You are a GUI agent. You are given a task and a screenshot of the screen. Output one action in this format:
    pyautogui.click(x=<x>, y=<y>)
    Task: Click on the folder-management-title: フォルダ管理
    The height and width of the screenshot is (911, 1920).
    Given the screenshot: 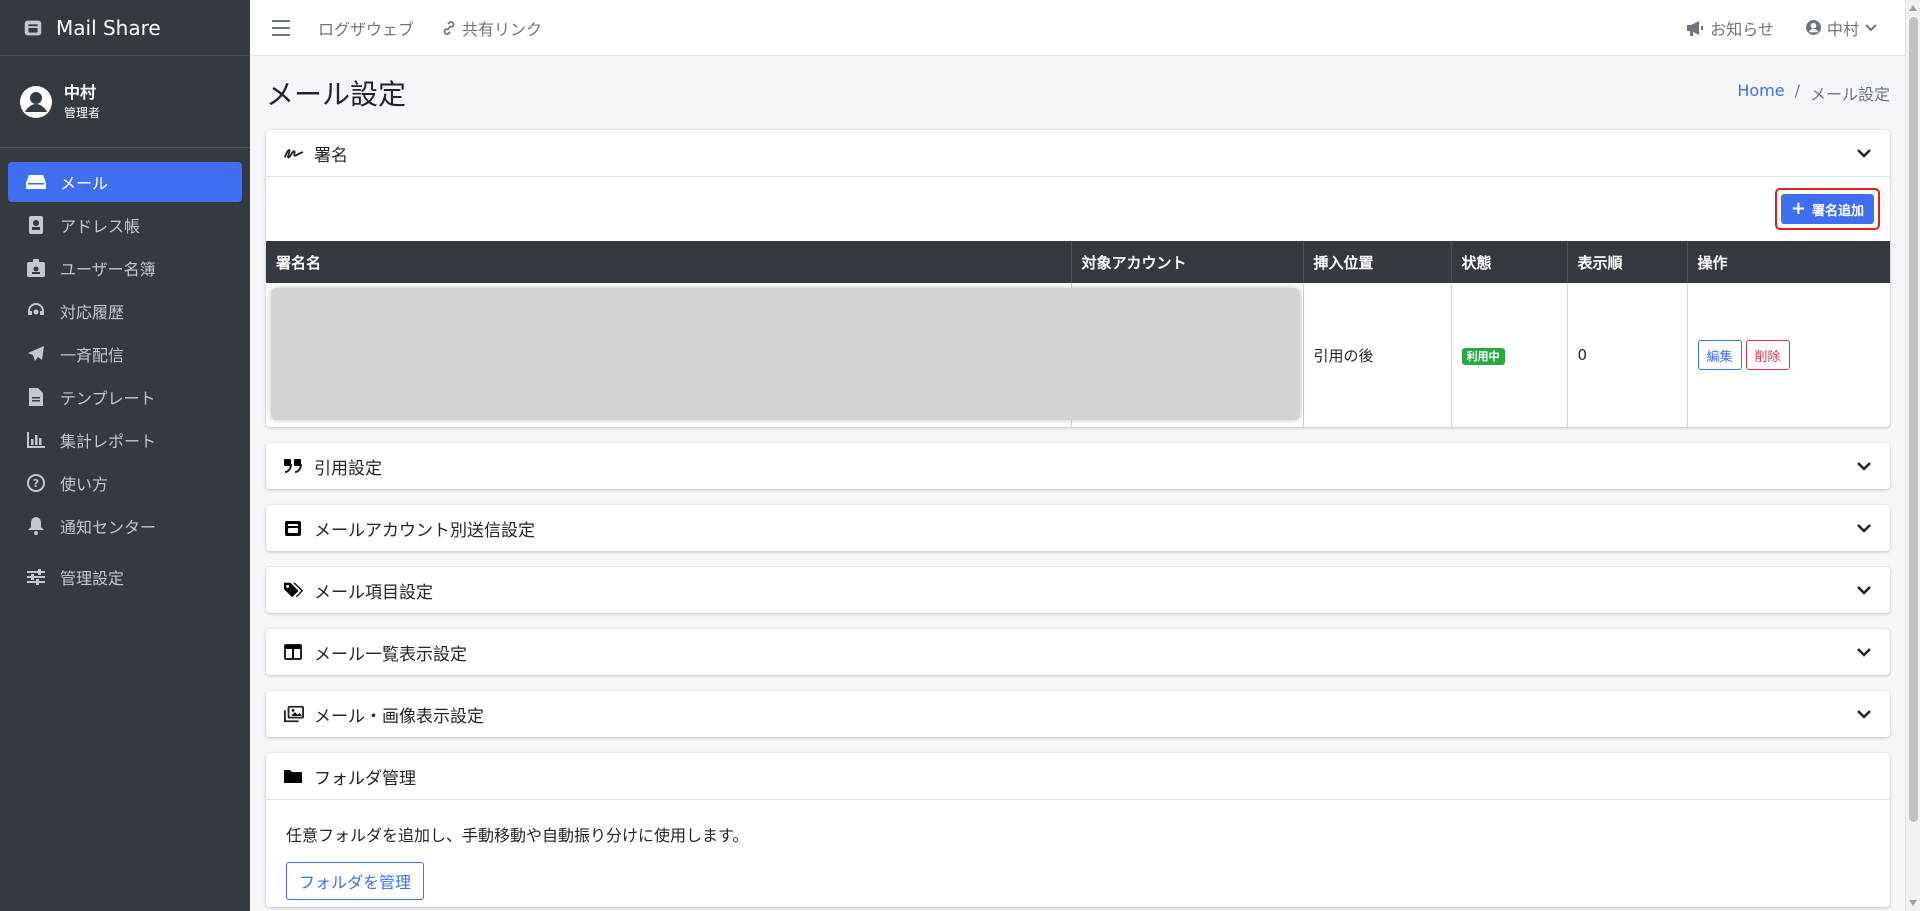 What is the action you would take?
    pyautogui.click(x=365, y=778)
    